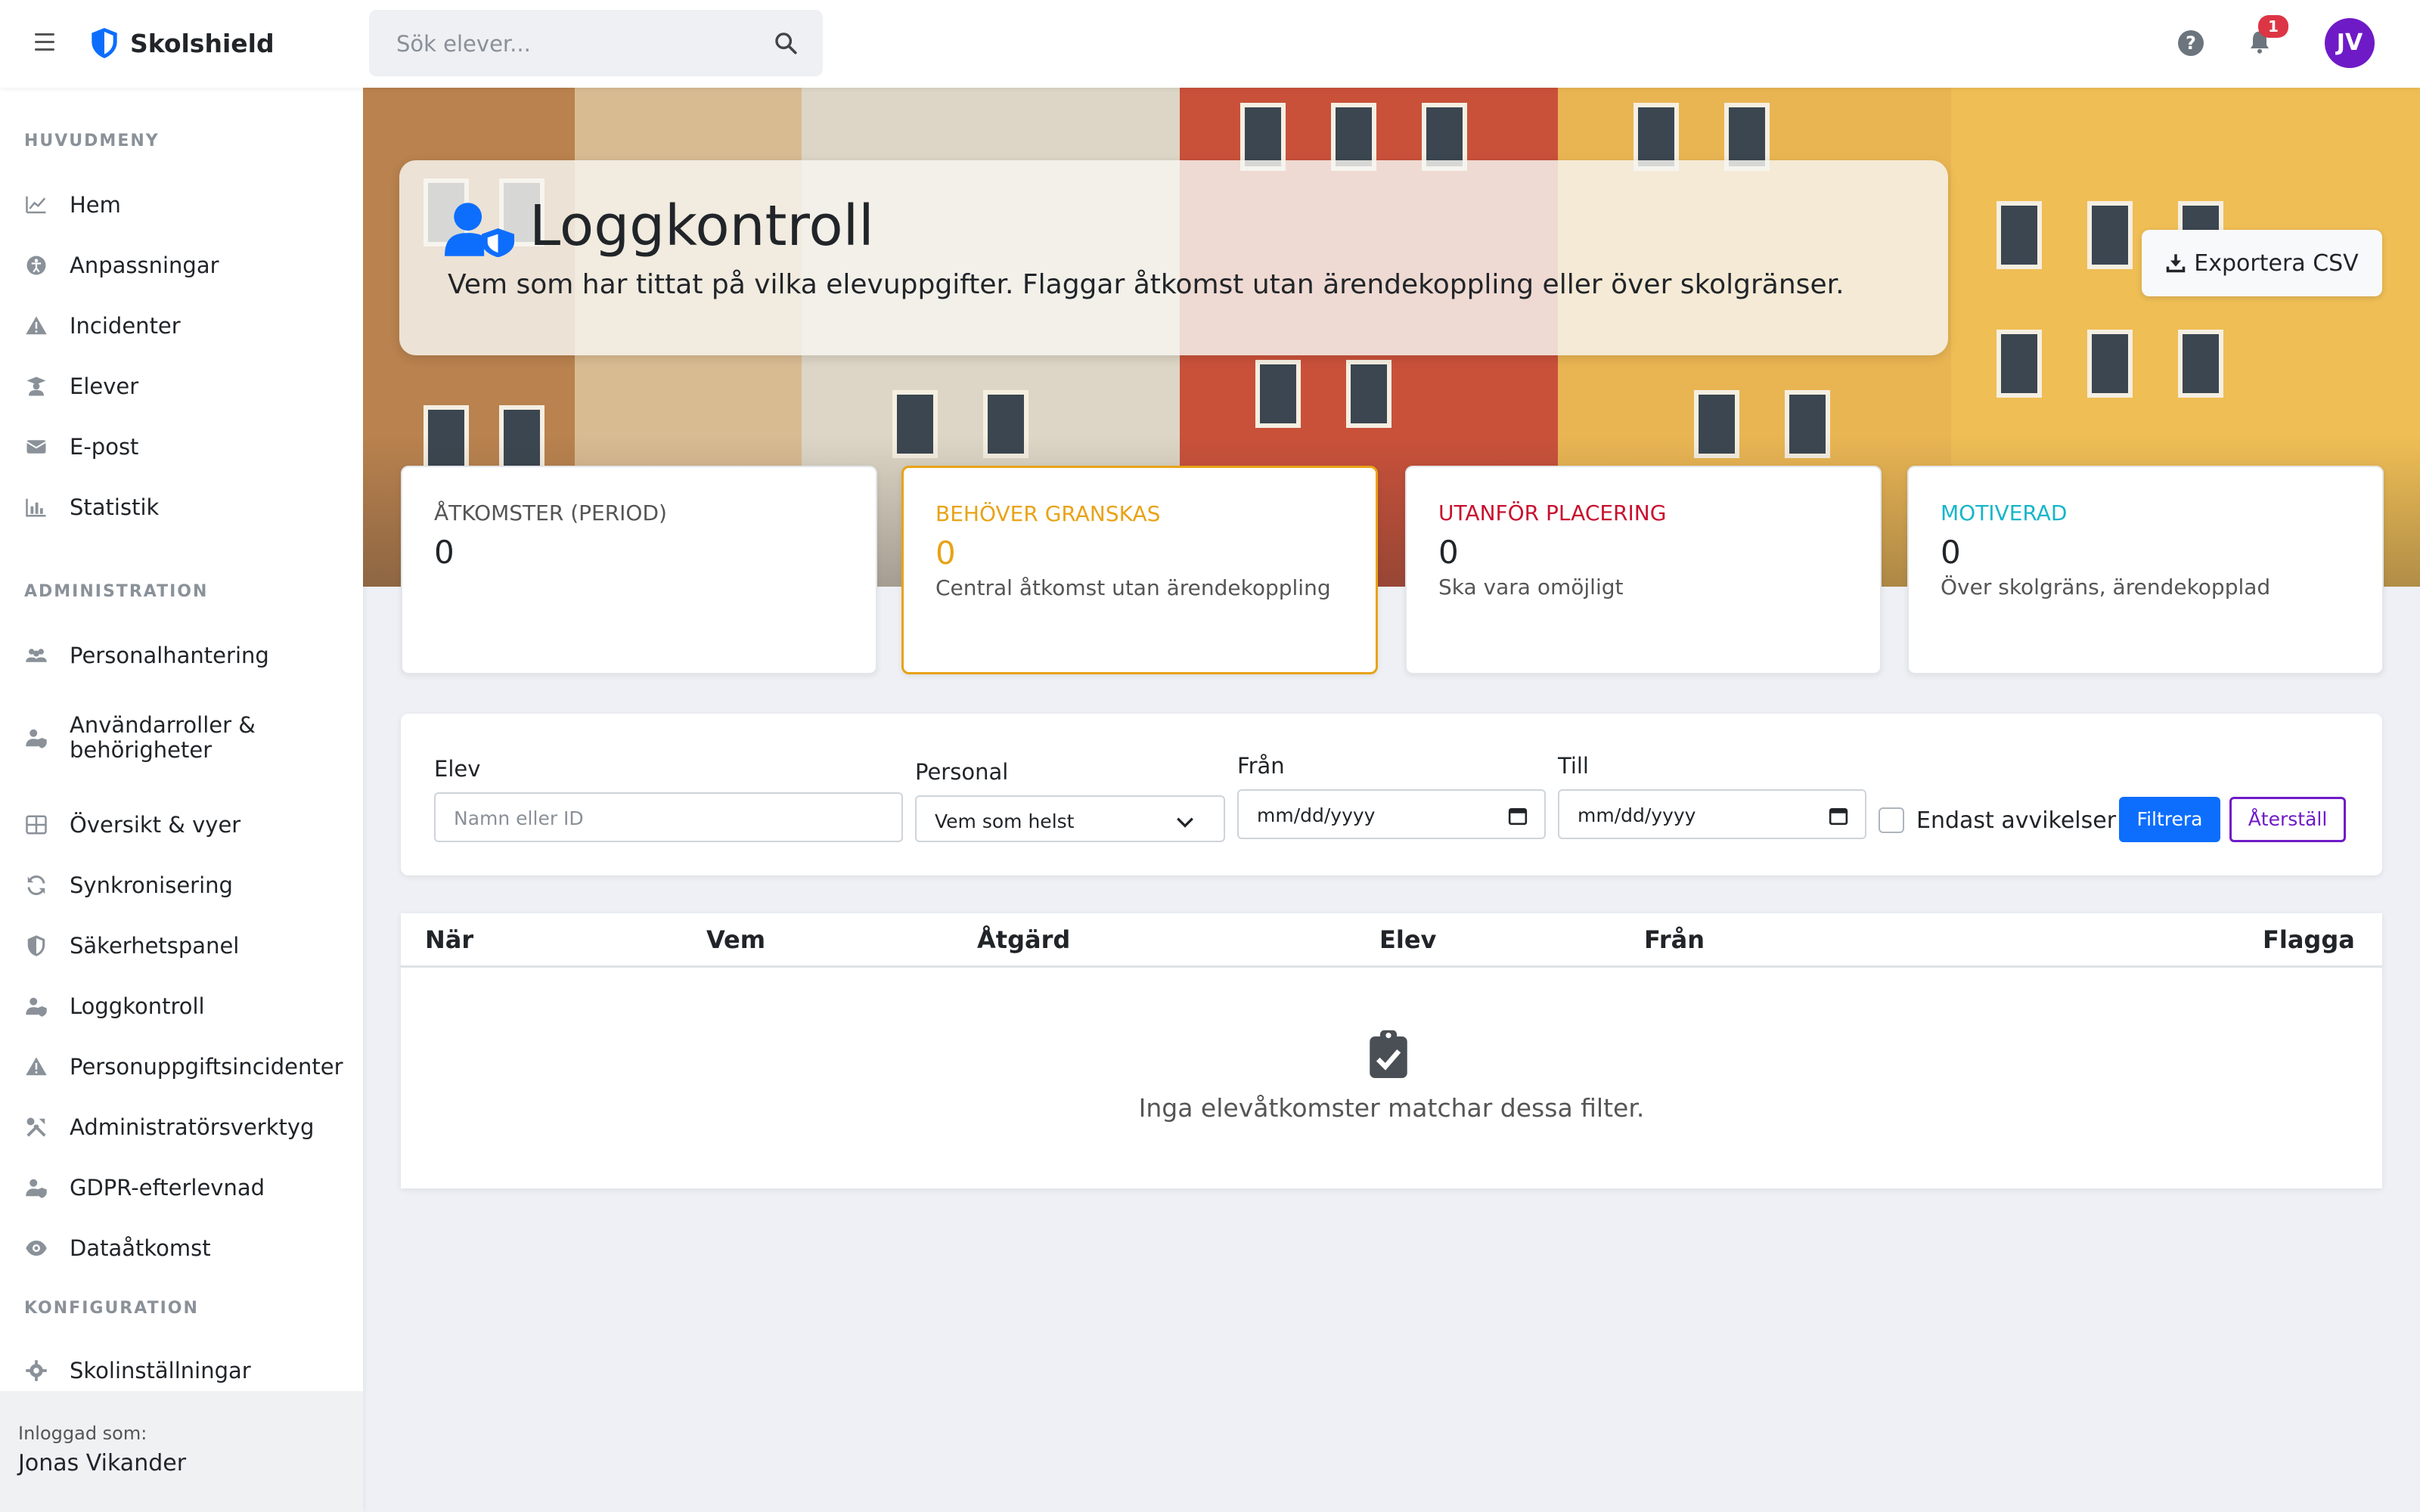 The image size is (2420, 1512). I want to click on gear-icon, so click(36, 1371).